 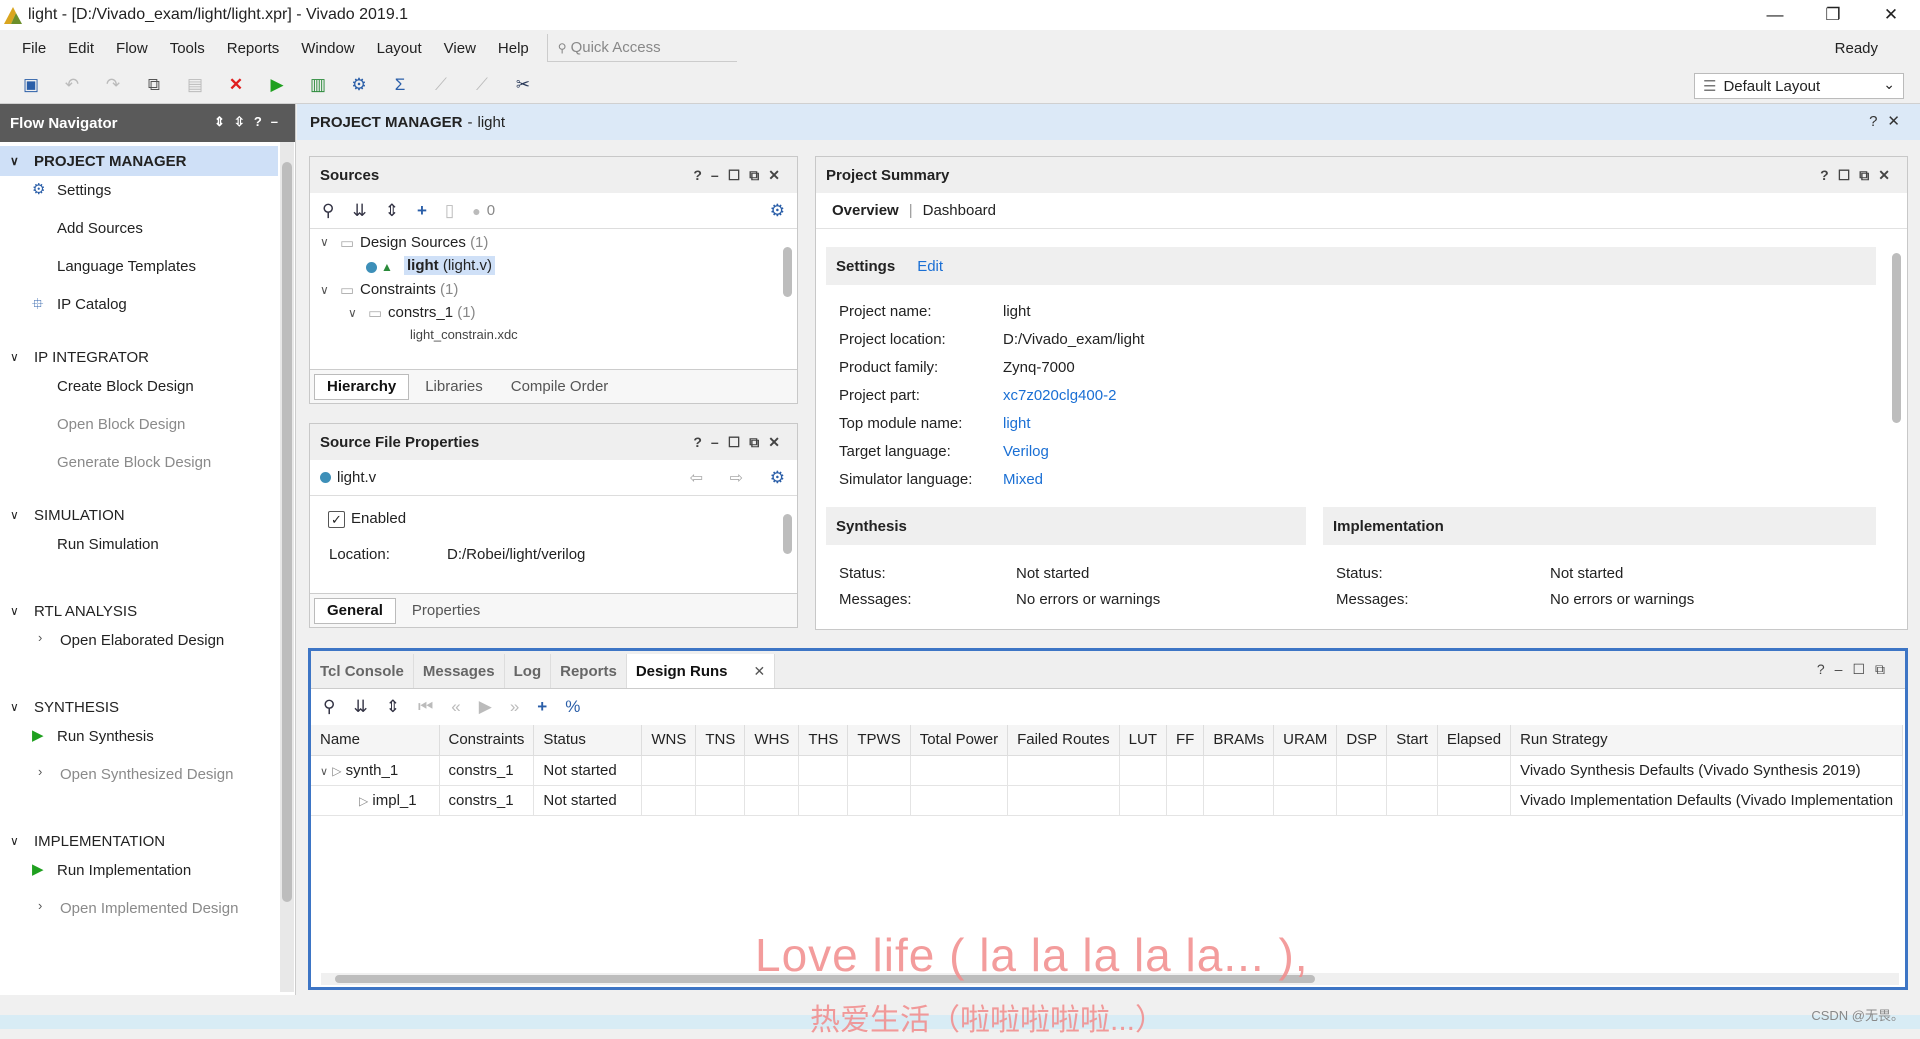 What do you see at coordinates (959, 210) in the screenshot?
I see `tab-dashboard: Dashboard` at bounding box center [959, 210].